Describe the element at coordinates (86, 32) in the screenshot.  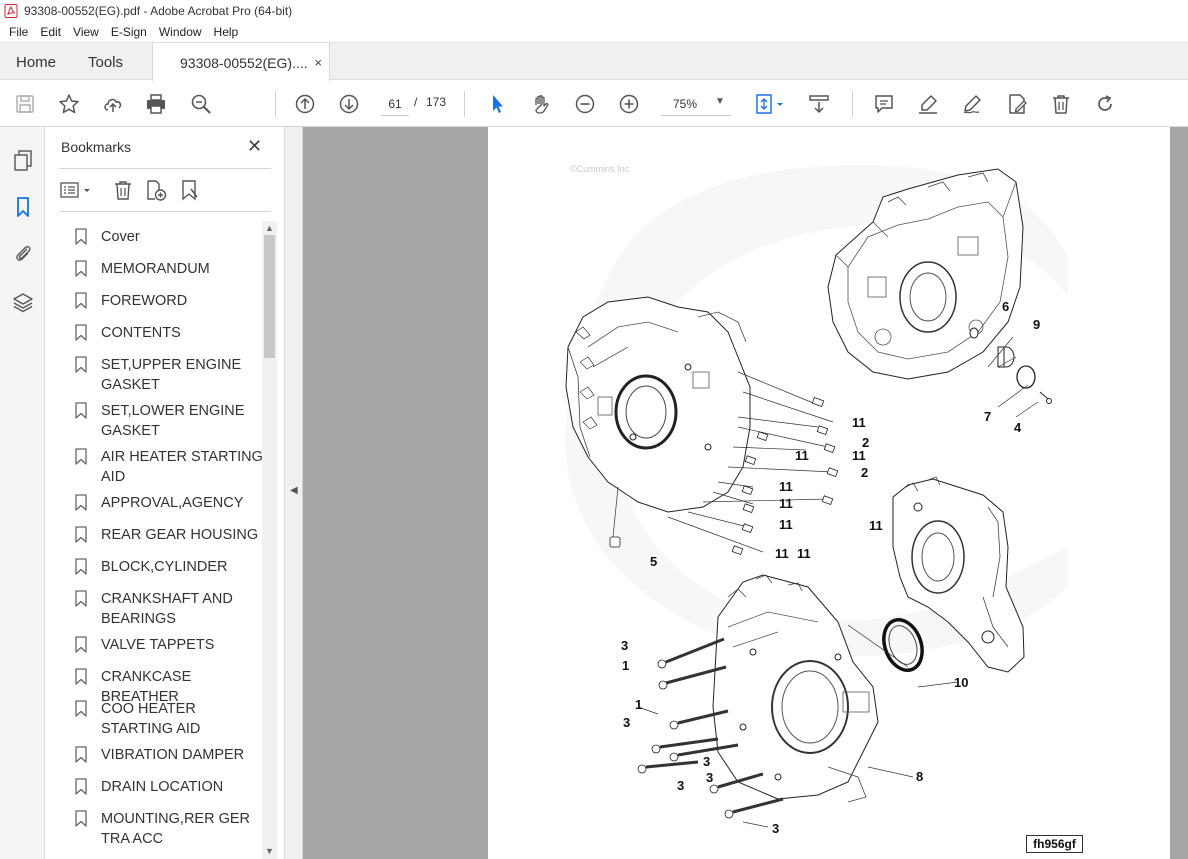
I see `menu-view: View` at that location.